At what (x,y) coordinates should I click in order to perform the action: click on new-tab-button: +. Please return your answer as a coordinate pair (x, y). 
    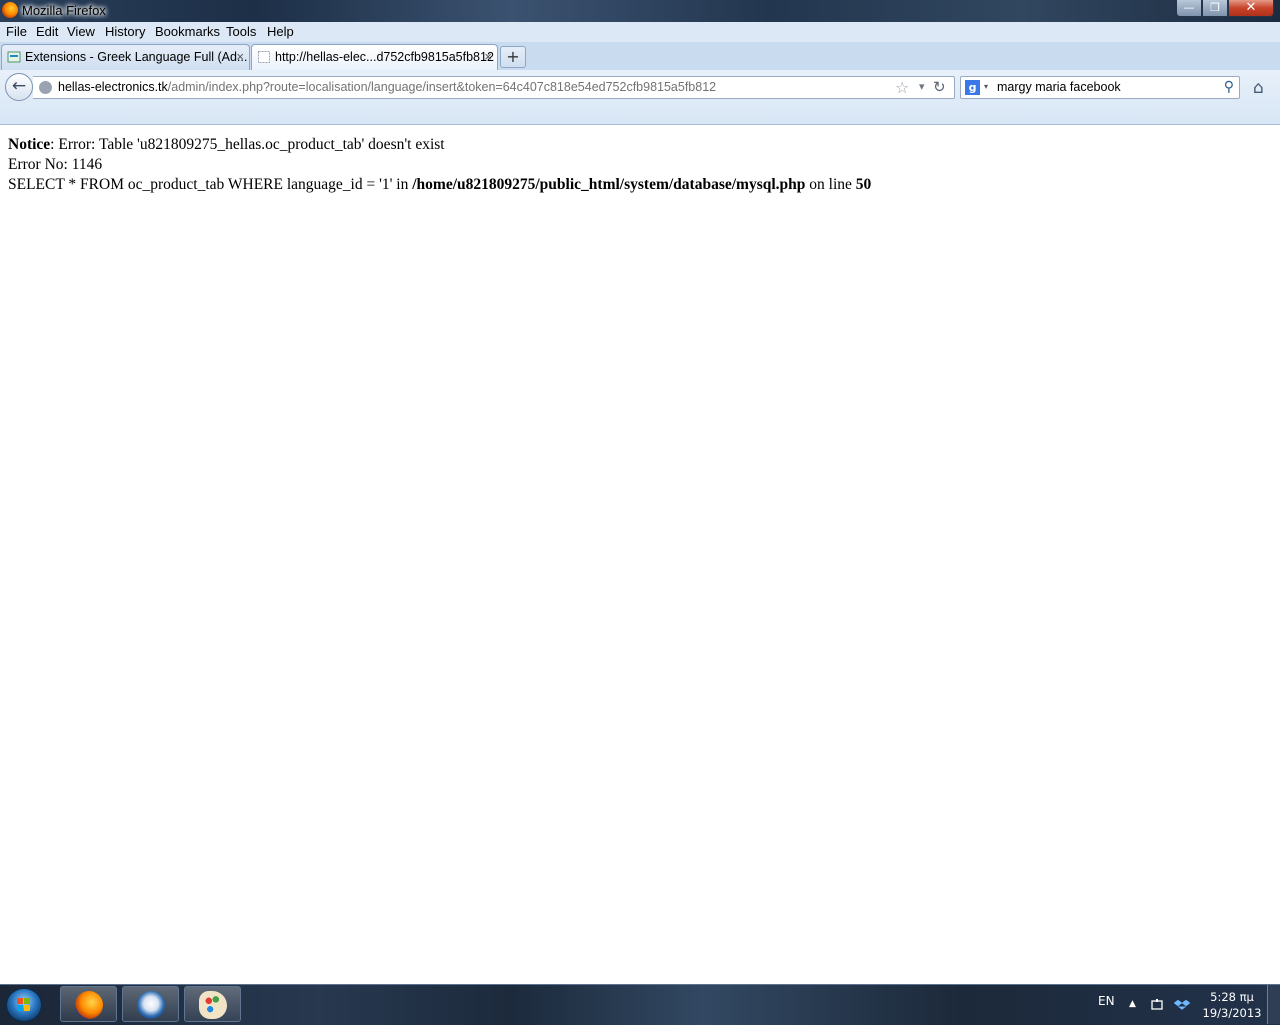
    Looking at the image, I should click on (513, 57).